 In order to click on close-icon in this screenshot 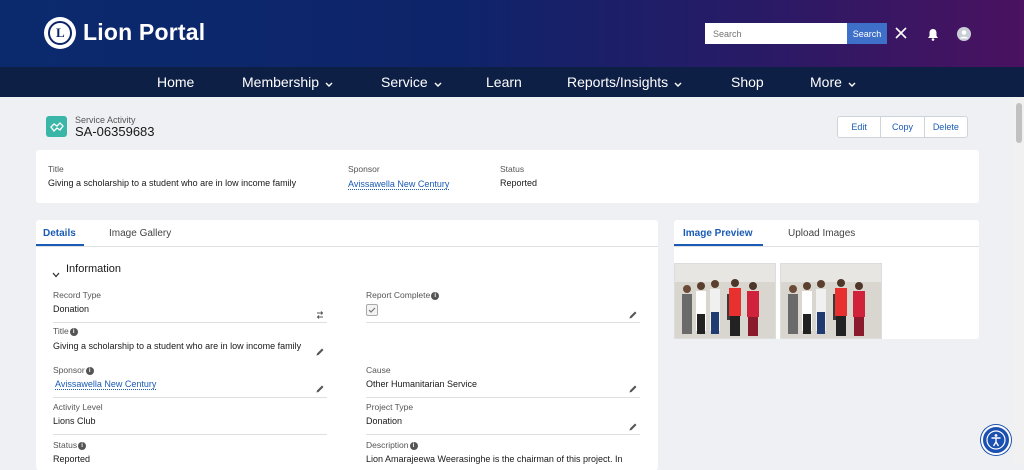, I will do `click(901, 33)`.